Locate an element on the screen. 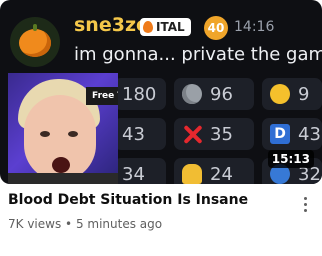 The width and height of the screenshot is (322, 256). crying-face-icon is located at coordinates (280, 94).